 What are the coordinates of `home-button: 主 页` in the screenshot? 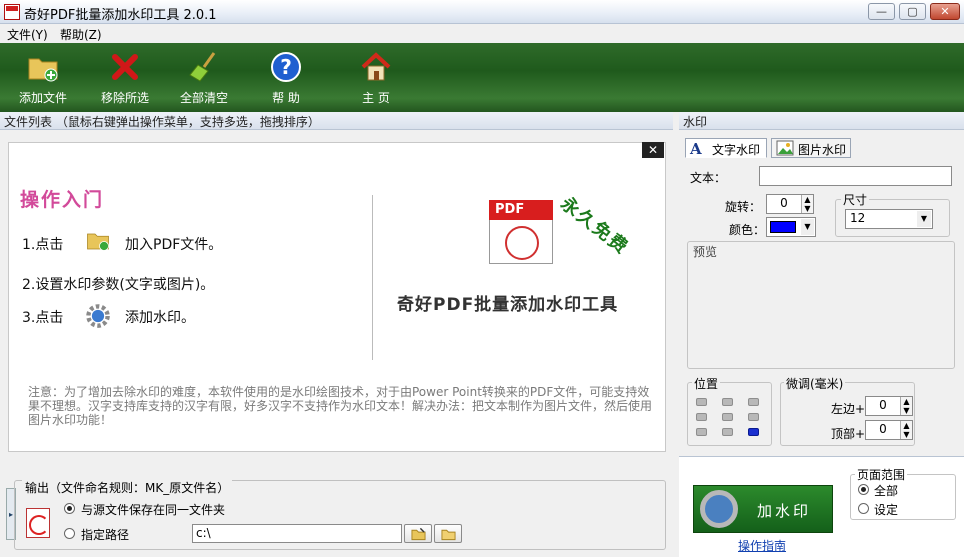 It's located at (376, 77).